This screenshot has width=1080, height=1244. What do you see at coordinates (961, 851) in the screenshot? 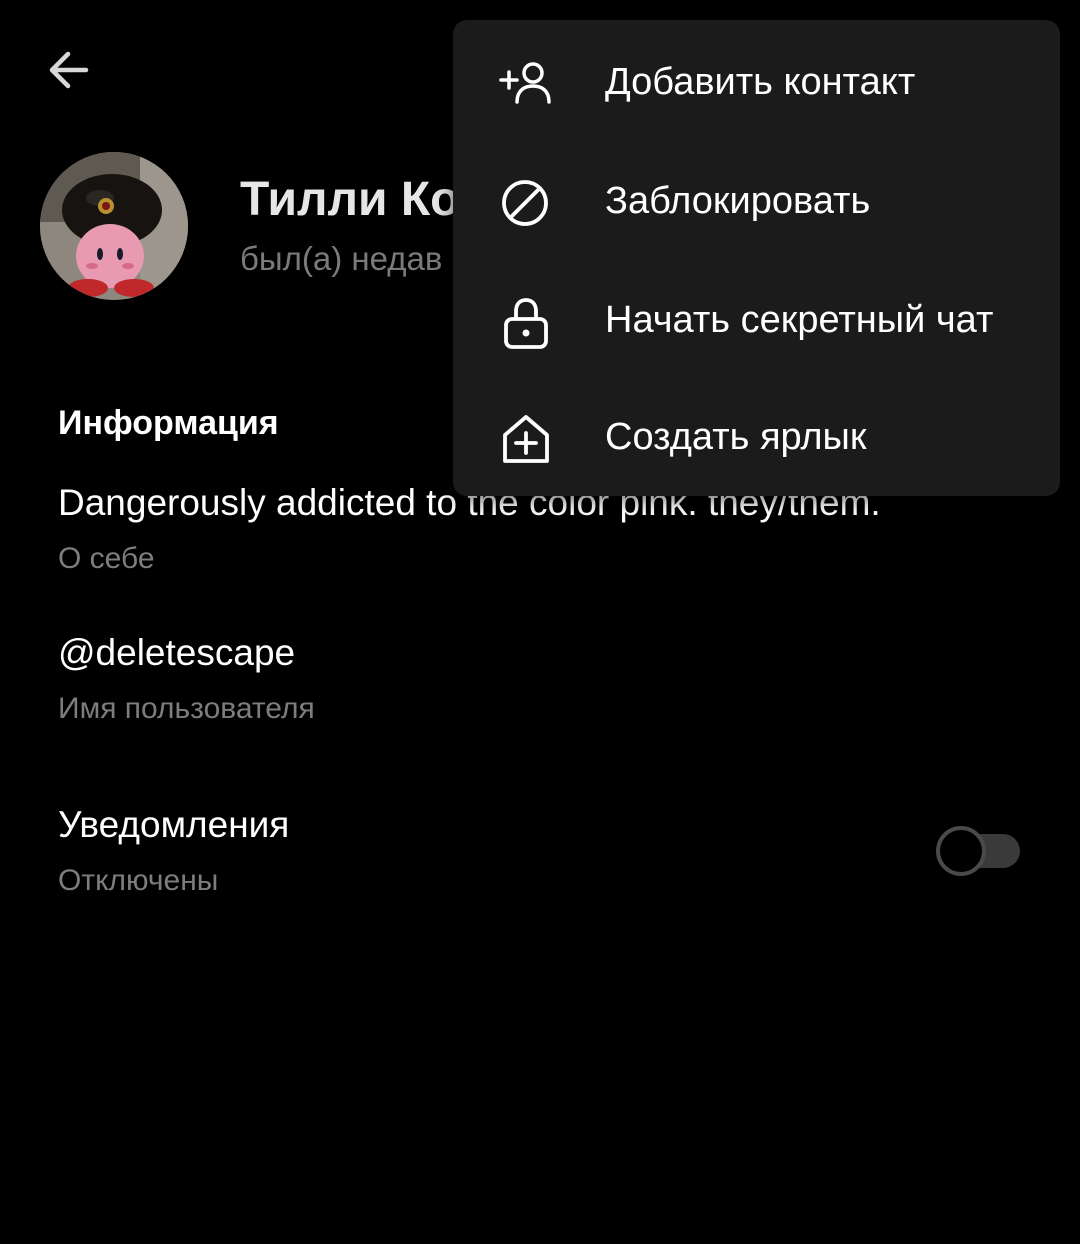
I see `toggle-thumb` at bounding box center [961, 851].